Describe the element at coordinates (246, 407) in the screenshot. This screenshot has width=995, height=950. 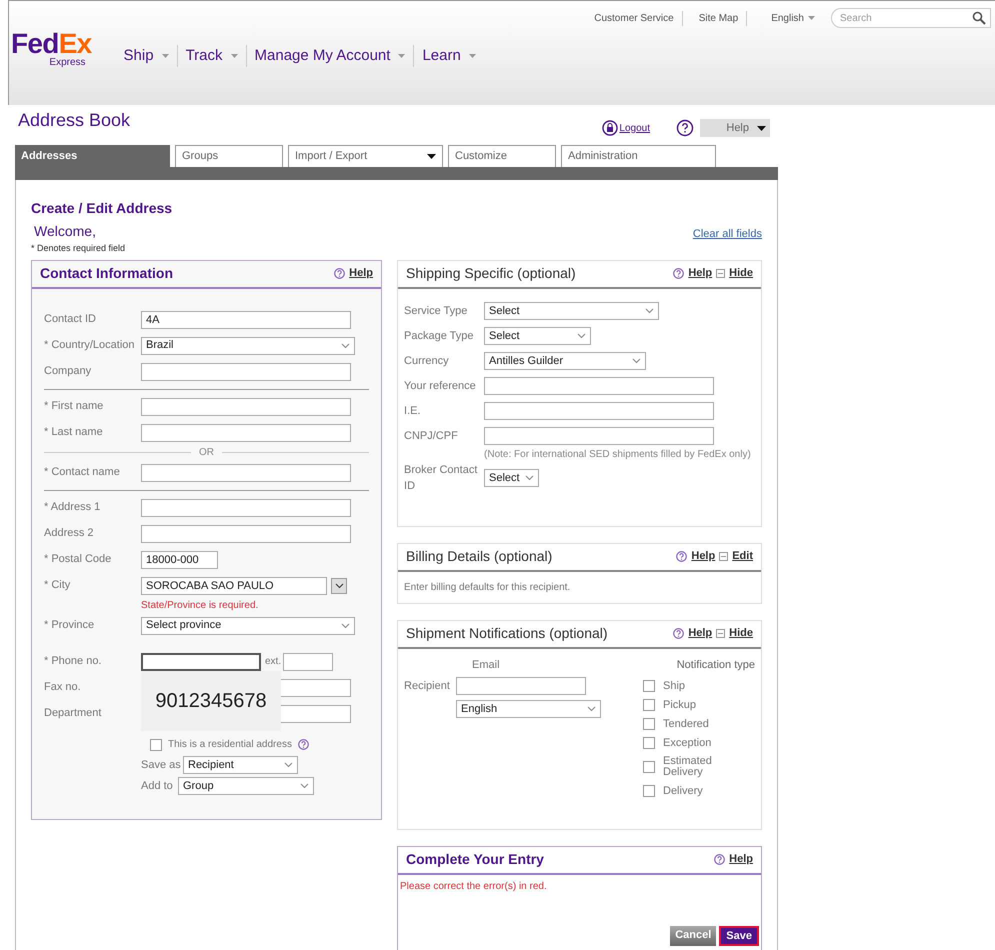
I see `first-name-field` at that location.